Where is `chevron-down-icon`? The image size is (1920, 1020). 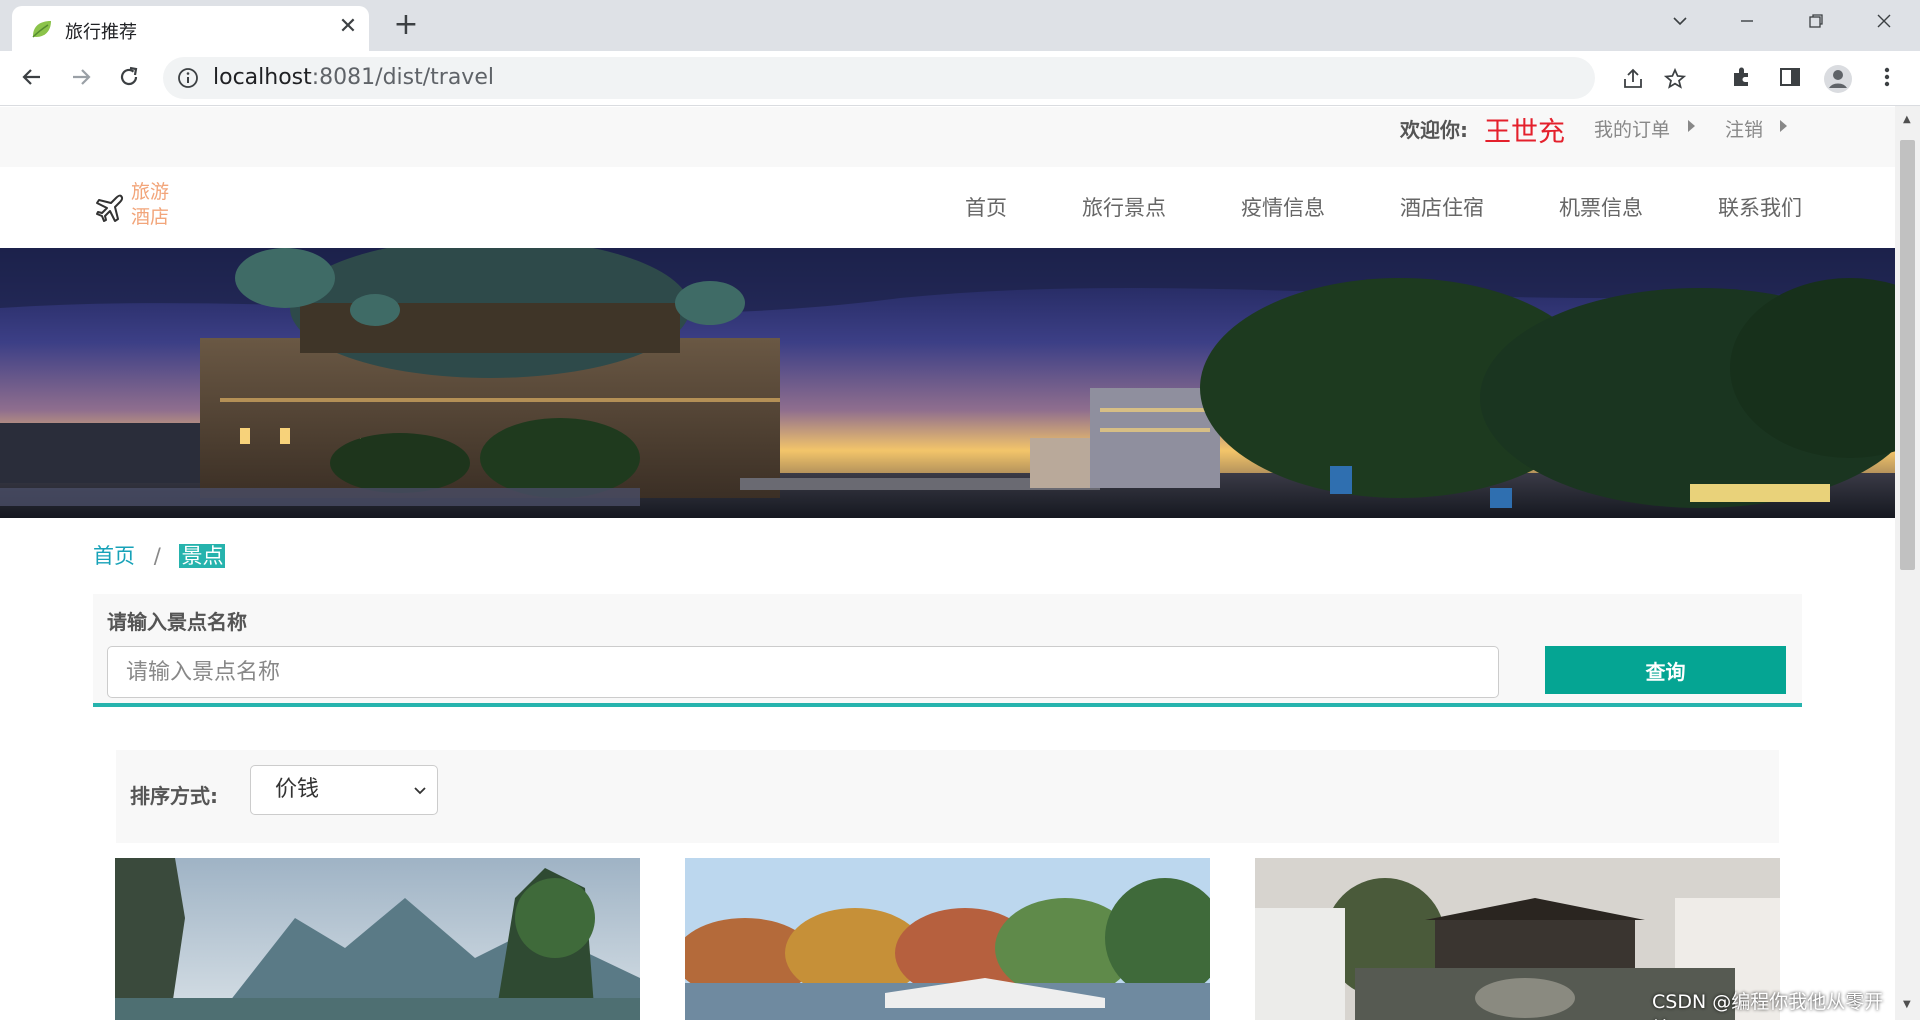
chevron-down-icon is located at coordinates (420, 791).